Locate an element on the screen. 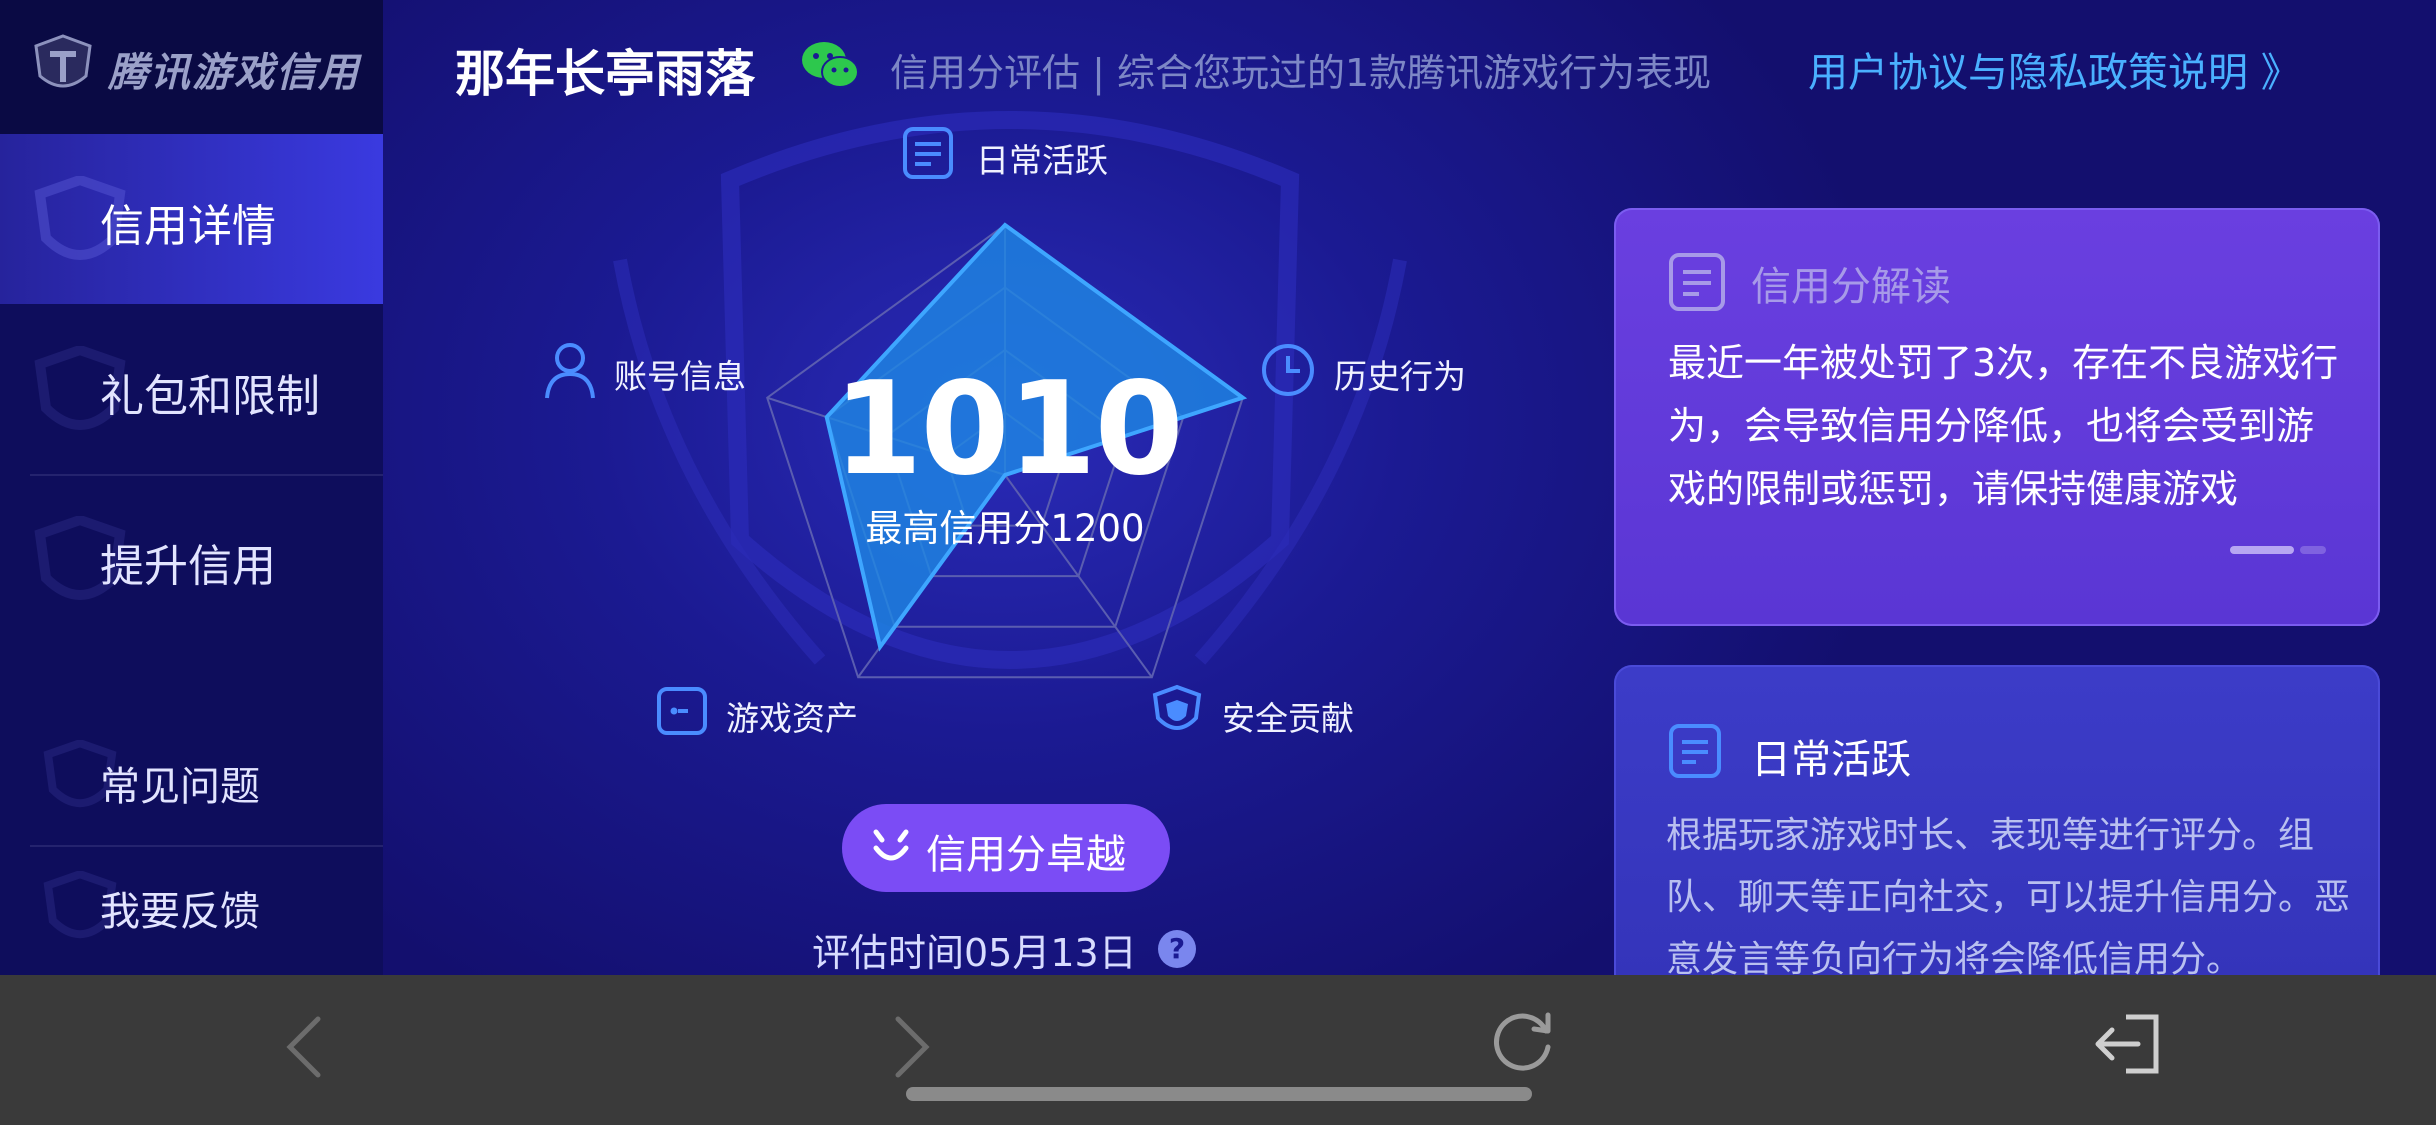 The width and height of the screenshot is (2436, 1125). browser-toolbar is located at coordinates (1218, 1050).